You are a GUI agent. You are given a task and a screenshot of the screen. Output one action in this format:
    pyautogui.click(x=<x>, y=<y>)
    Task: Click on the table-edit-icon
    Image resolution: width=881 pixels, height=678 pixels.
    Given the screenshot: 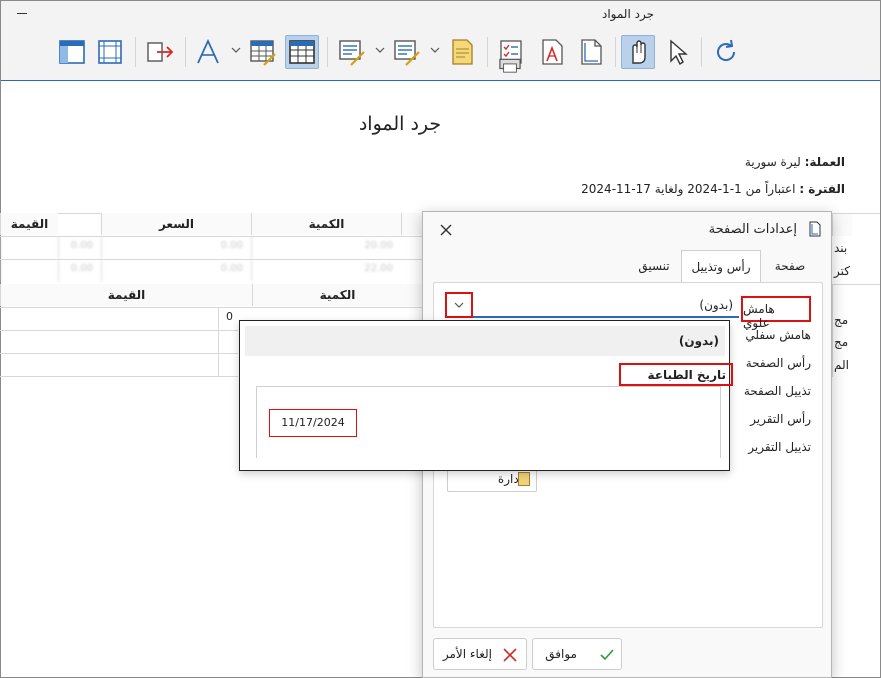 What is the action you would take?
    pyautogui.click(x=263, y=52)
    